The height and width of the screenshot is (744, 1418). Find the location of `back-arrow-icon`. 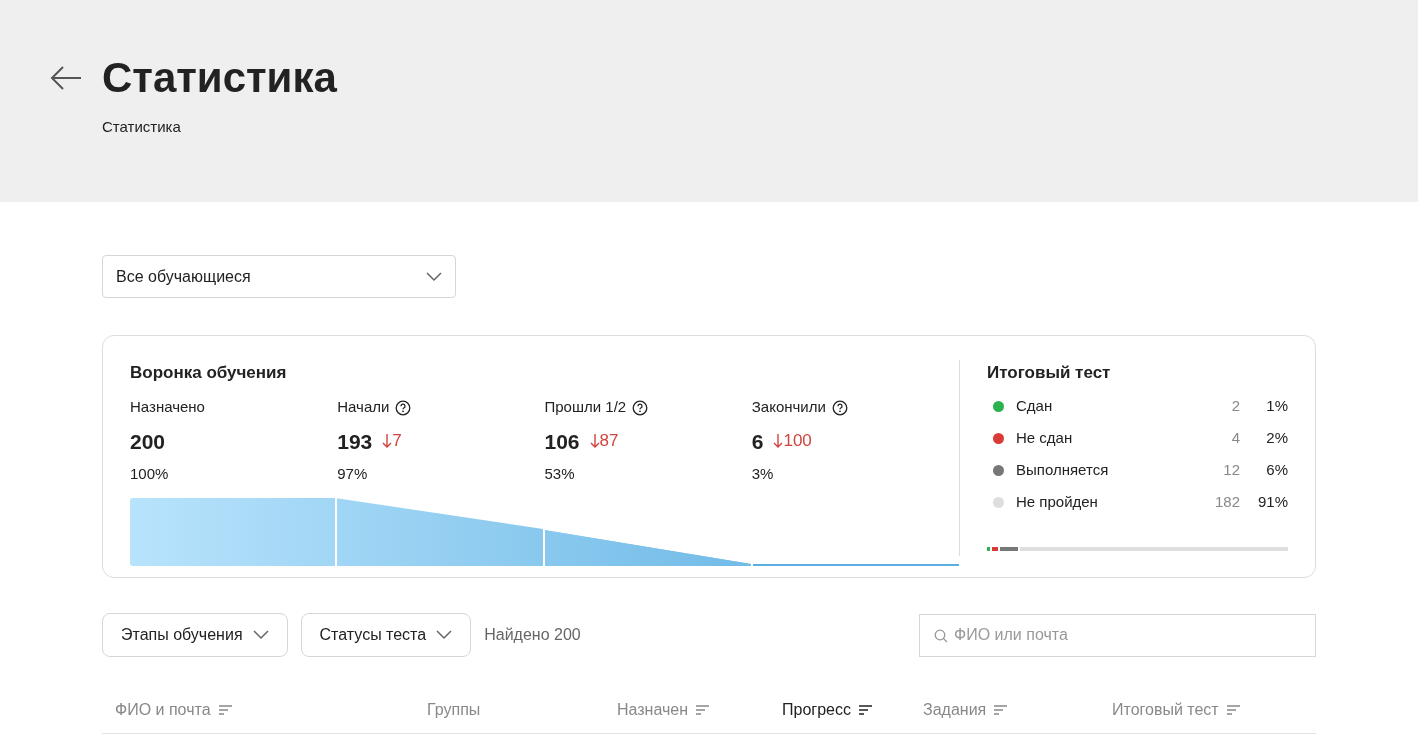

back-arrow-icon is located at coordinates (66, 78).